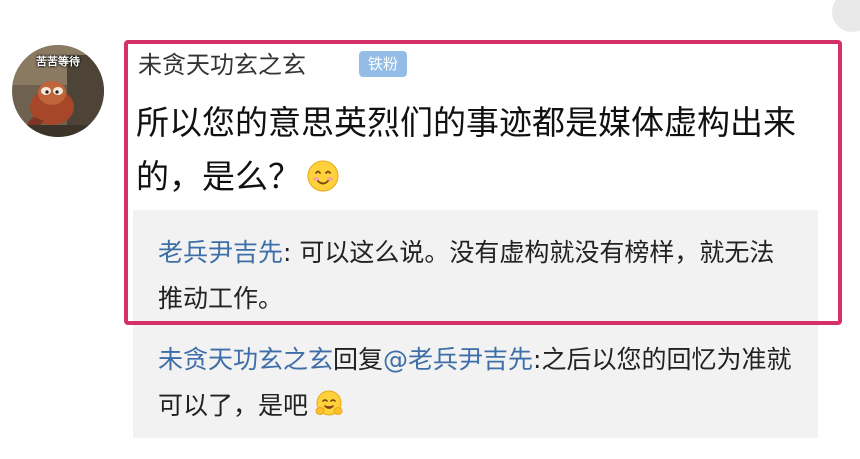 The image size is (860, 459). What do you see at coordinates (478, 276) in the screenshot?
I see `reply-item: 老兵尹吉先: 可以这么说。没有虚构就没有榜样，就无法推动工作。` at bounding box center [478, 276].